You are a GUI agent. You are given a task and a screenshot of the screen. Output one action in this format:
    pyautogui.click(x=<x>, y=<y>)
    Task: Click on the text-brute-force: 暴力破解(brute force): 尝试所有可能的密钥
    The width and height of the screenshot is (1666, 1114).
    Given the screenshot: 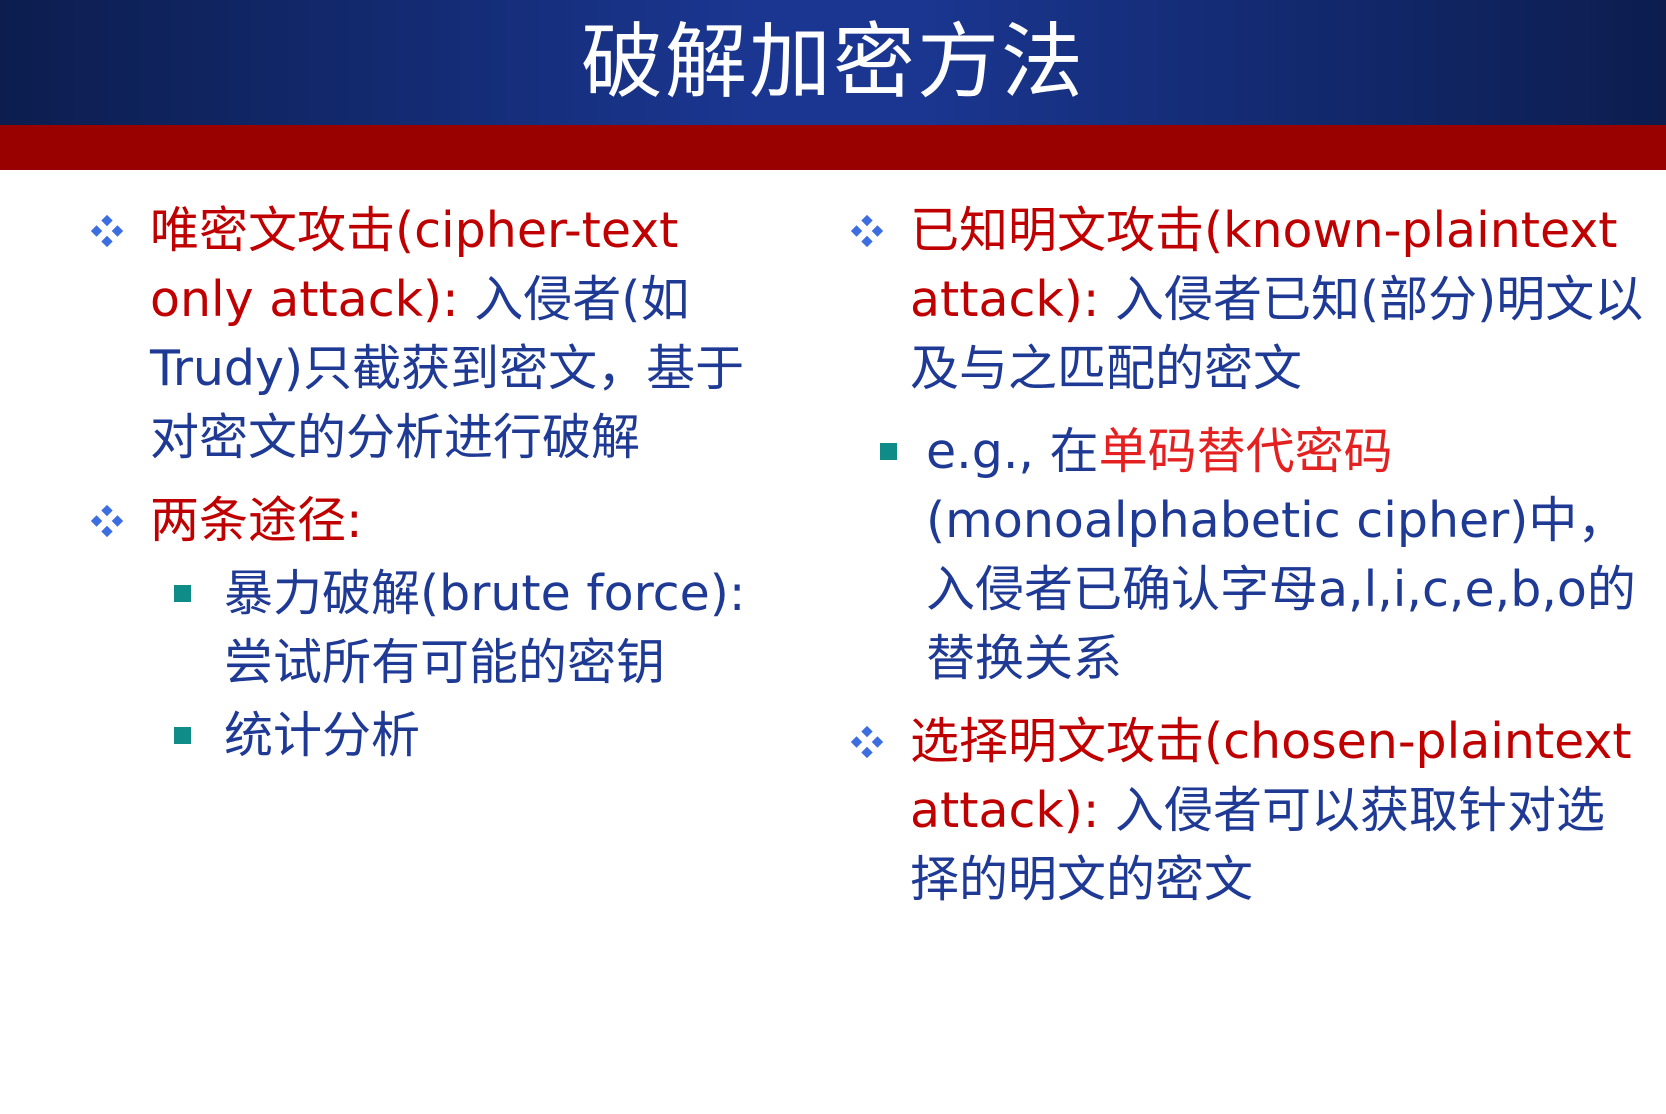 What is the action you would take?
    pyautogui.click(x=485, y=628)
    